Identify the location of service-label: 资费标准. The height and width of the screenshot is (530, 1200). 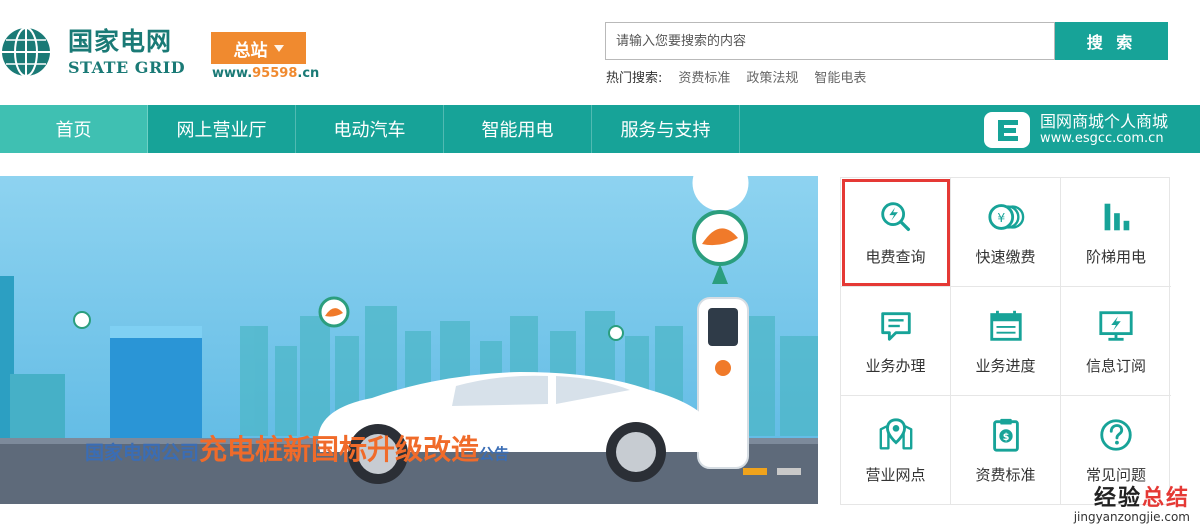
(1005, 475).